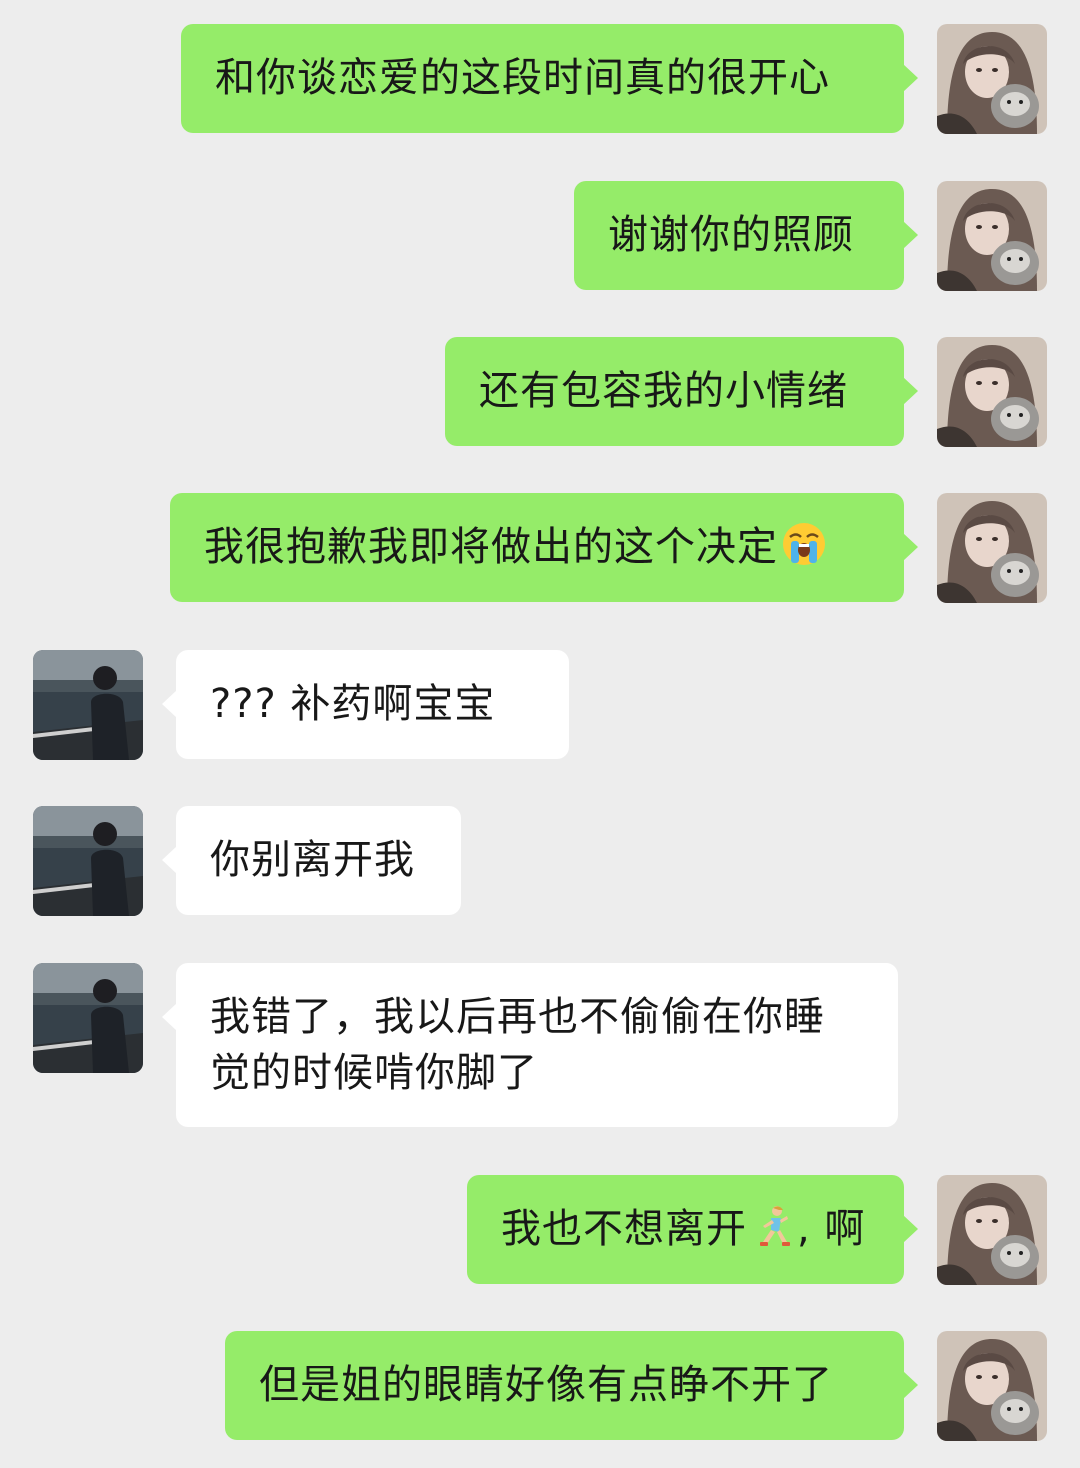 This screenshot has width=1080, height=1468. I want to click on message-bubble-sent: 和你谈恋爱的这段时间真的很开心, so click(549, 78).